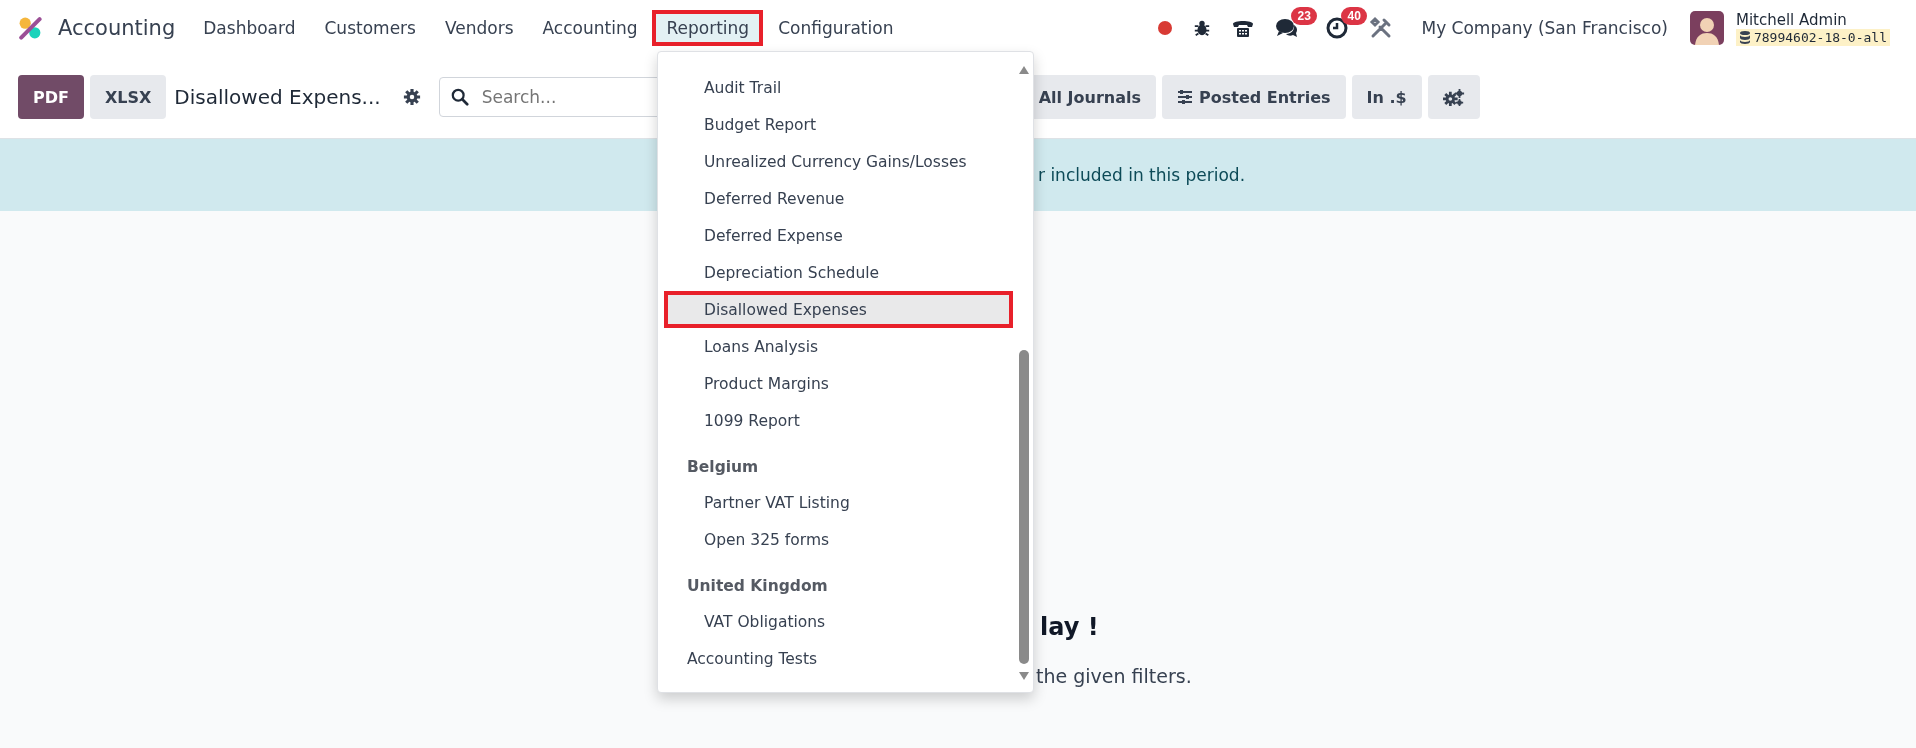 This screenshot has height=748, width=1916. What do you see at coordinates (1544, 28) in the screenshot?
I see `company-switcher: My Company (San Francisco)` at bounding box center [1544, 28].